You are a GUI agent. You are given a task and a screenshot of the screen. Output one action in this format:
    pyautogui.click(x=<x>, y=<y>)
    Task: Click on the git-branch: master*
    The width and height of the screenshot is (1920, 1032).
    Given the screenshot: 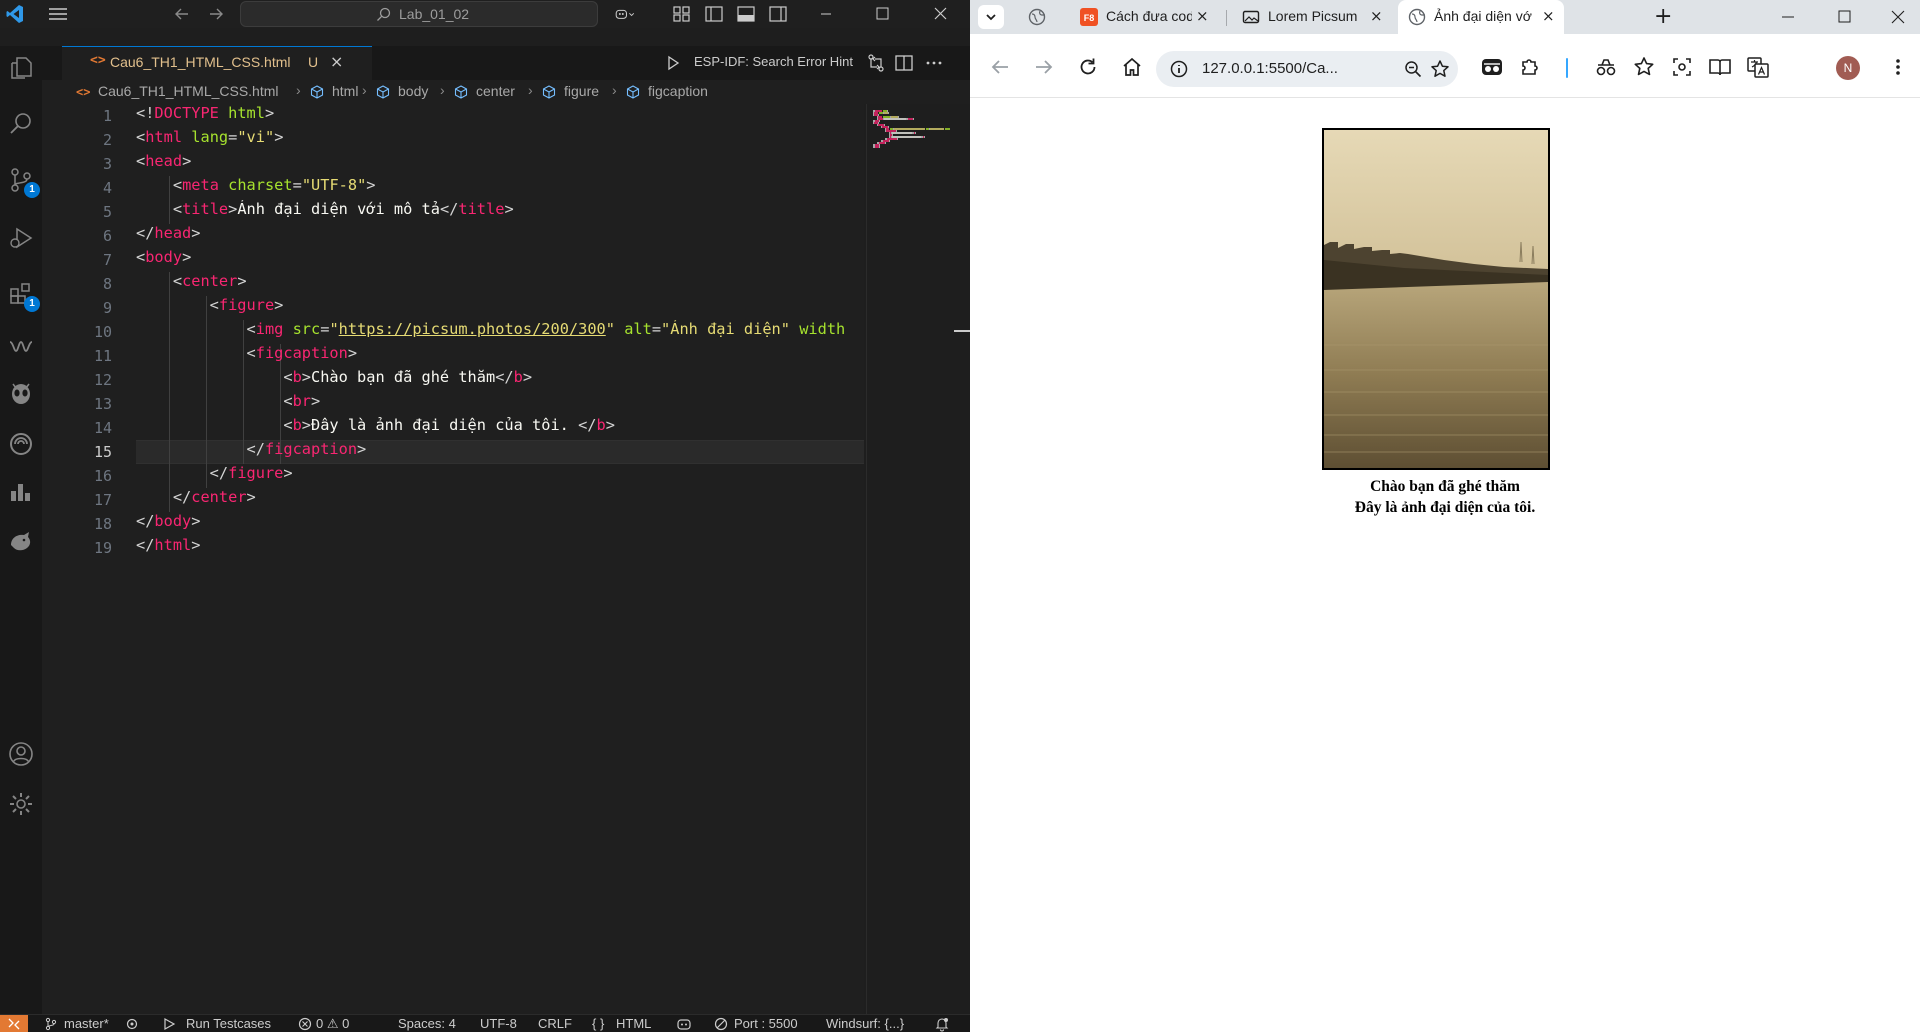 What is the action you would take?
    pyautogui.click(x=86, y=1023)
    